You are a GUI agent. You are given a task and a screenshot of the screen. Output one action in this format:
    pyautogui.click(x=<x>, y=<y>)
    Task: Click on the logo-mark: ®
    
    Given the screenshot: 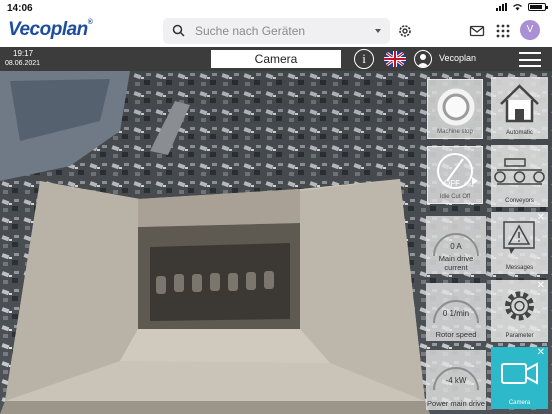 What is the action you would take?
    pyautogui.click(x=90, y=22)
    